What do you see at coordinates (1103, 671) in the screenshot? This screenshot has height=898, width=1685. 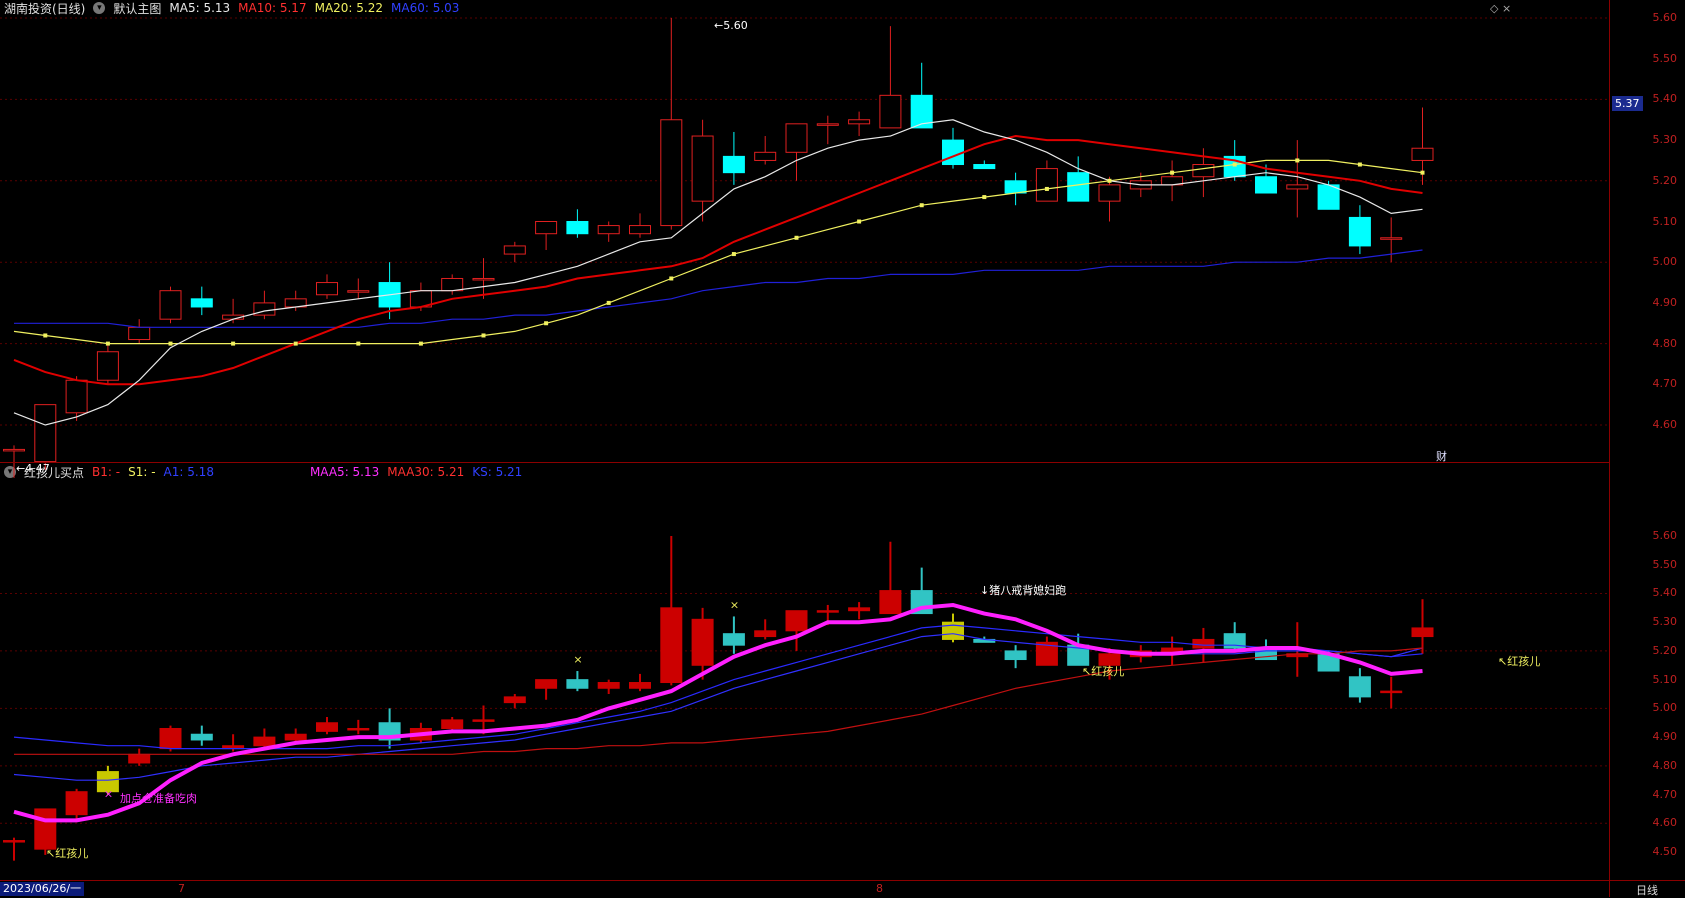 I see `red-boy-annotation-2: ↖红孩儿` at bounding box center [1103, 671].